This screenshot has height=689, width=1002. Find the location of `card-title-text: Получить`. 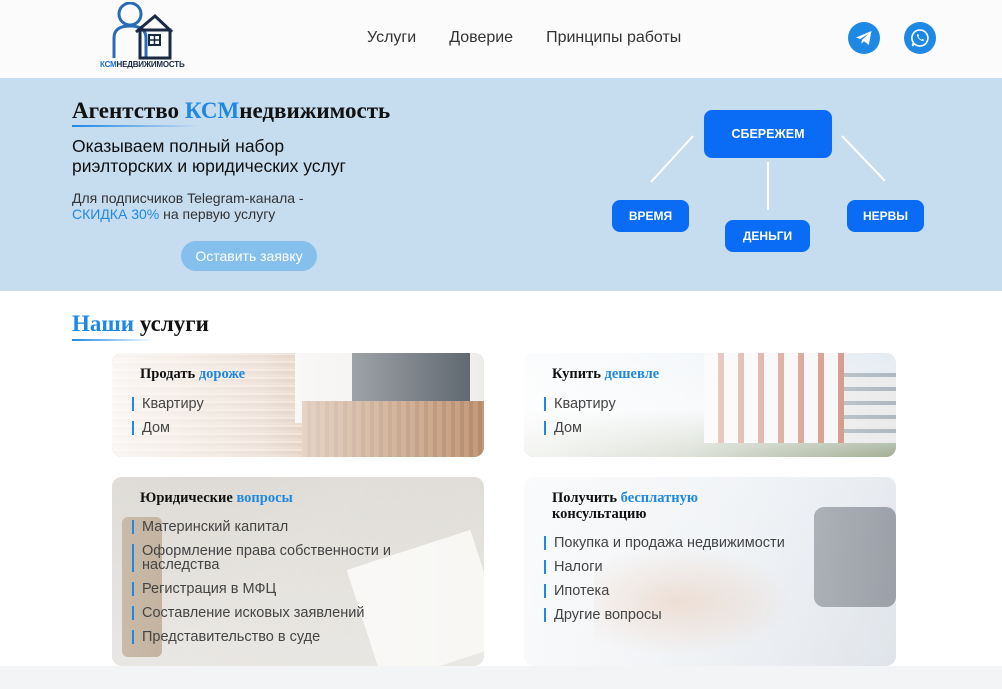

card-title-text: Получить is located at coordinates (586, 498).